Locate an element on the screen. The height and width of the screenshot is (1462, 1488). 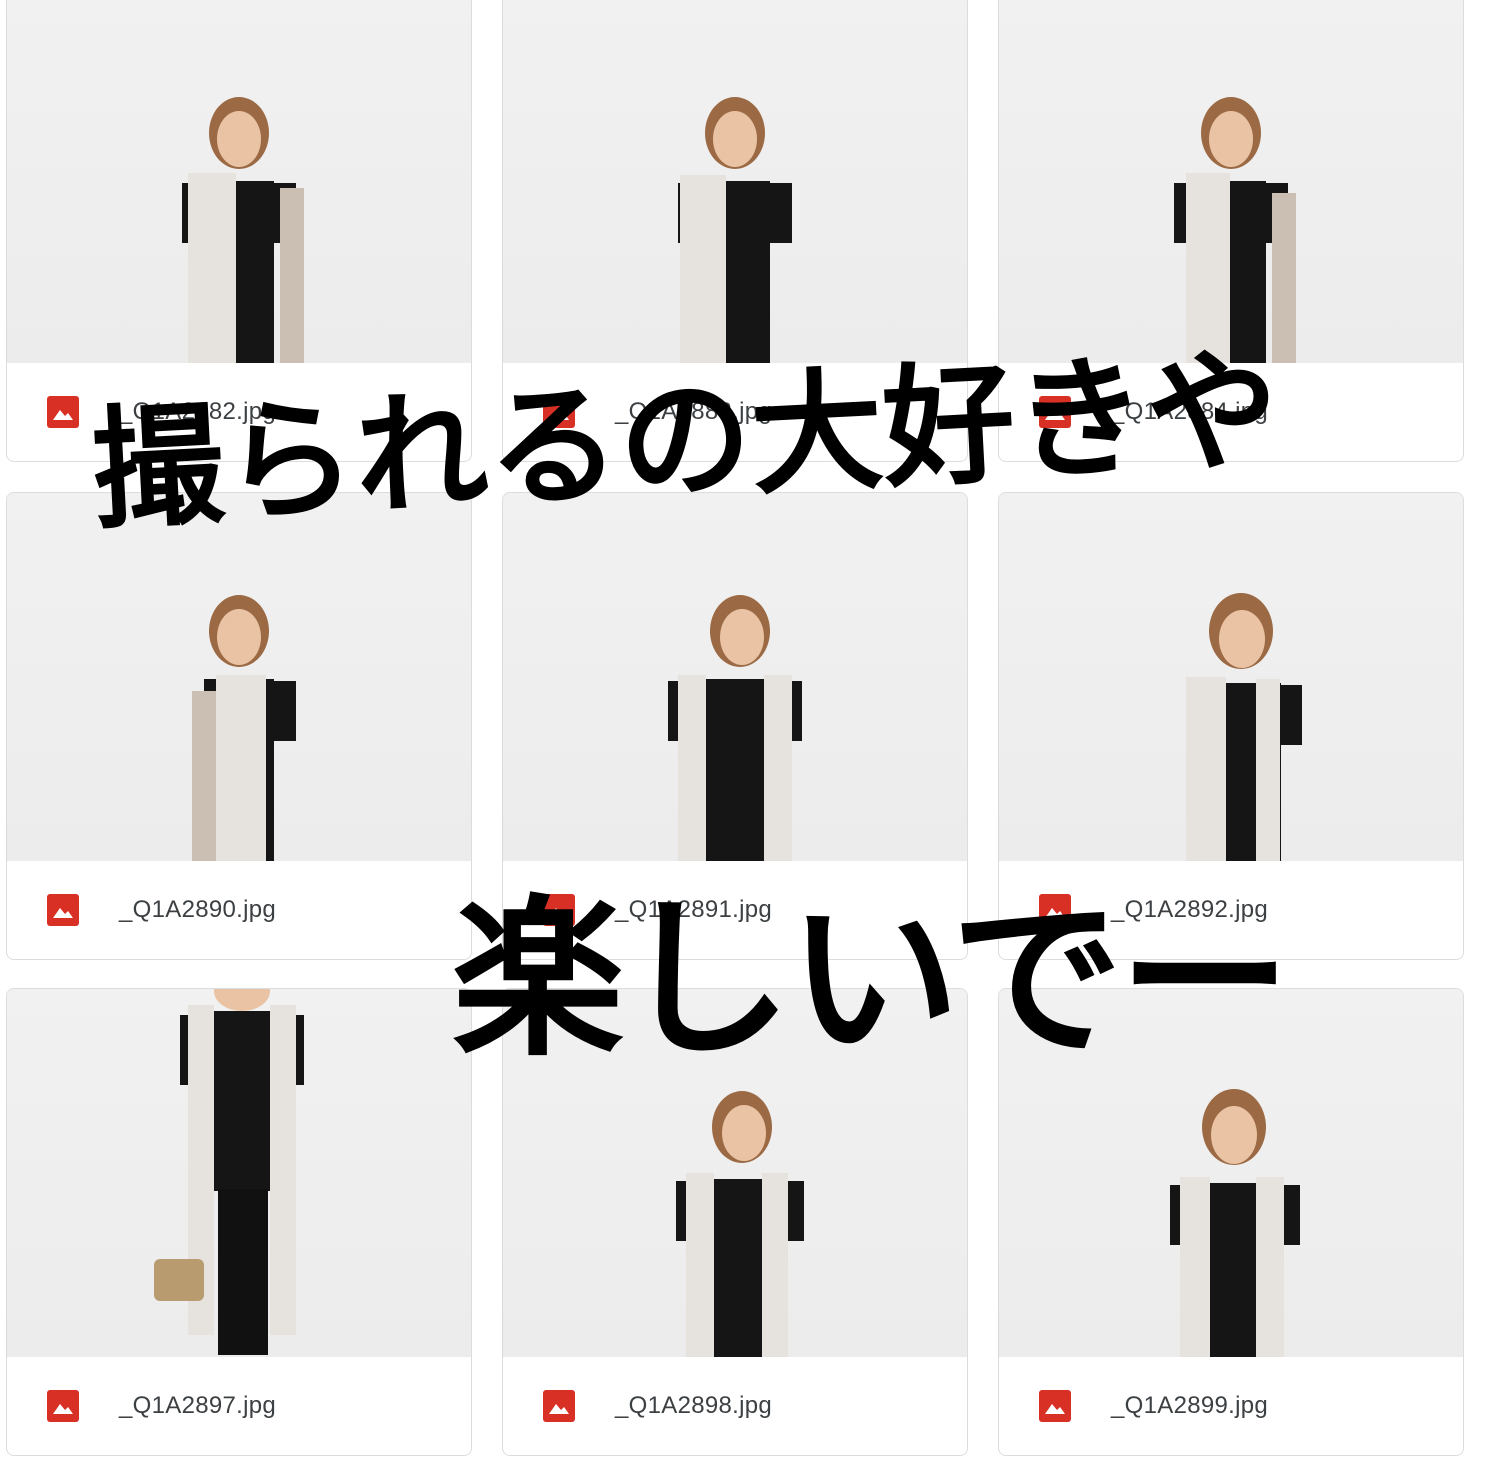
file-caption: _Q1A2898.jpg is located at coordinates (735, 1406).